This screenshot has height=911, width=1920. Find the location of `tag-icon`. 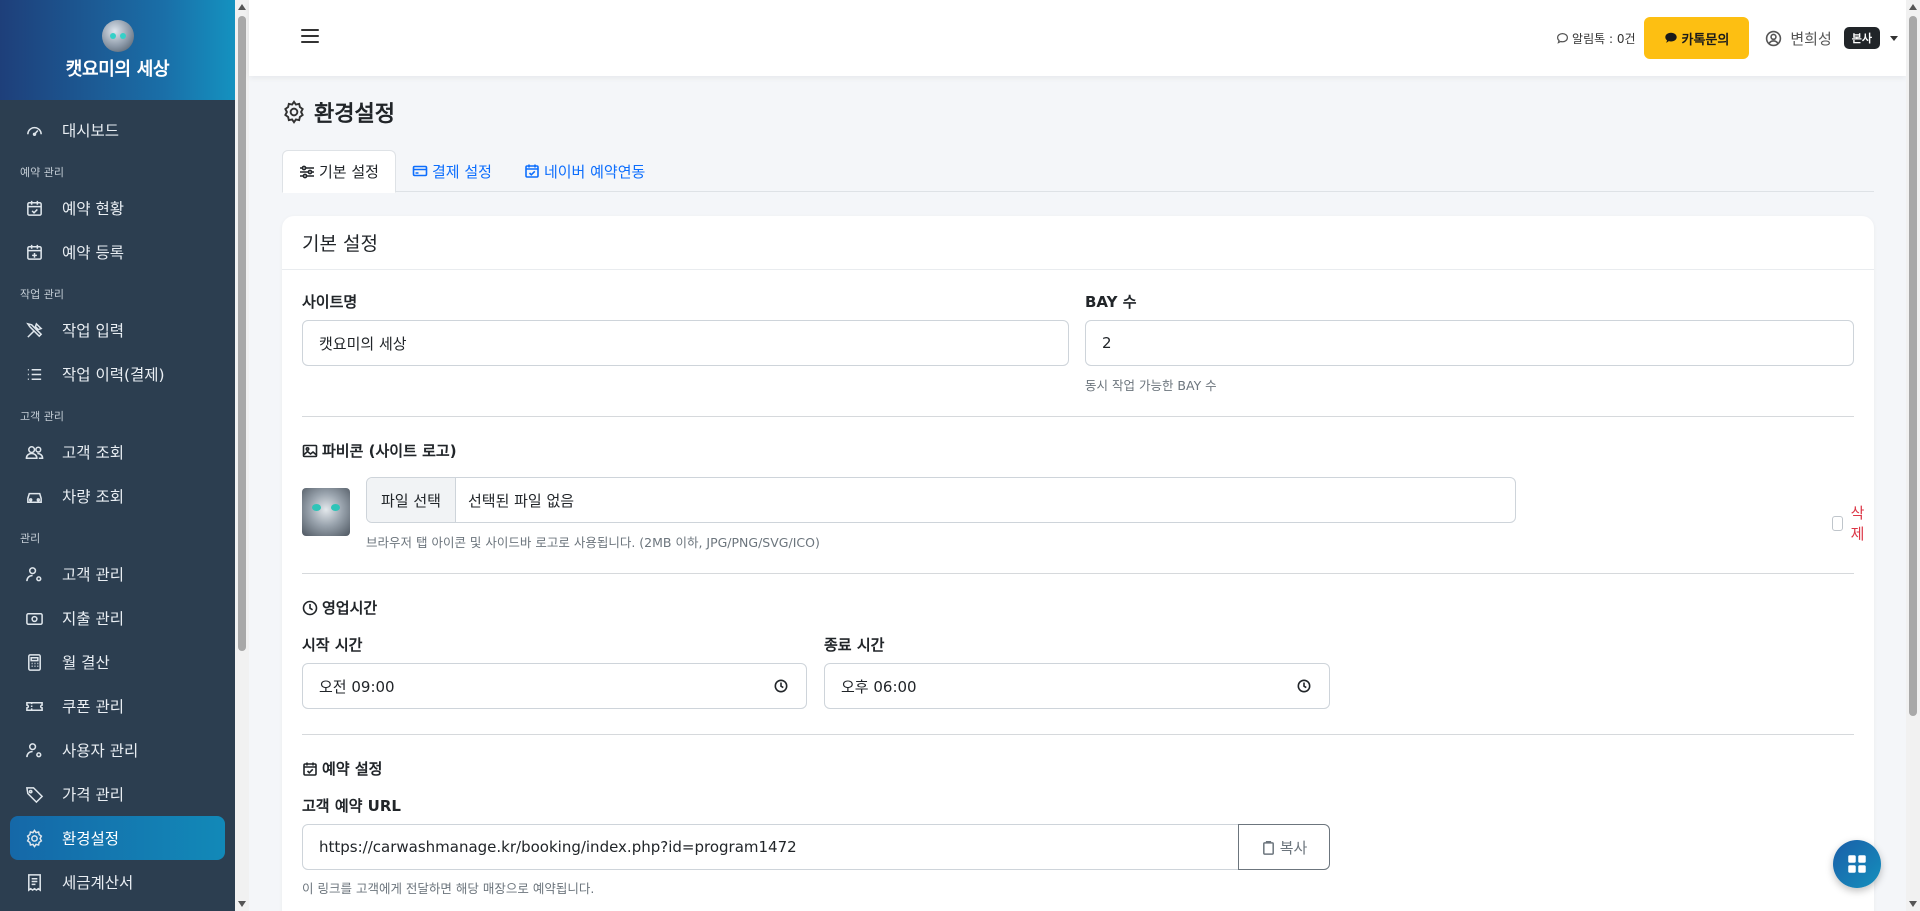

tag-icon is located at coordinates (34, 794).